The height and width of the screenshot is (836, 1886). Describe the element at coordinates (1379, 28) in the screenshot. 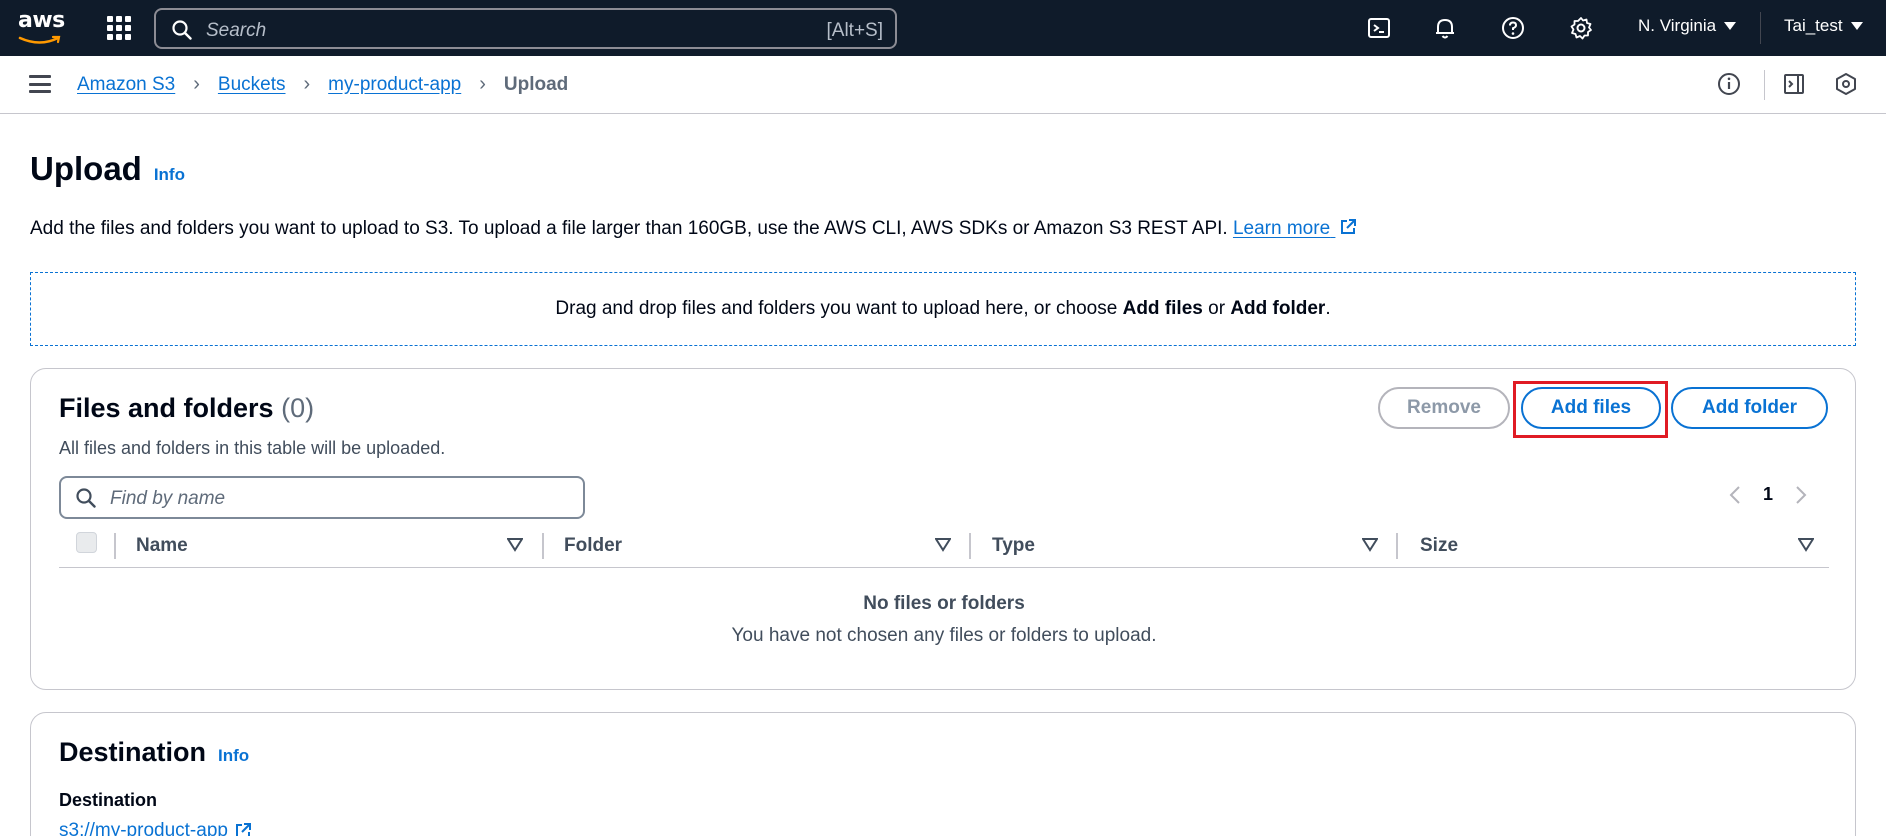

I see `cloudshell-icon` at that location.